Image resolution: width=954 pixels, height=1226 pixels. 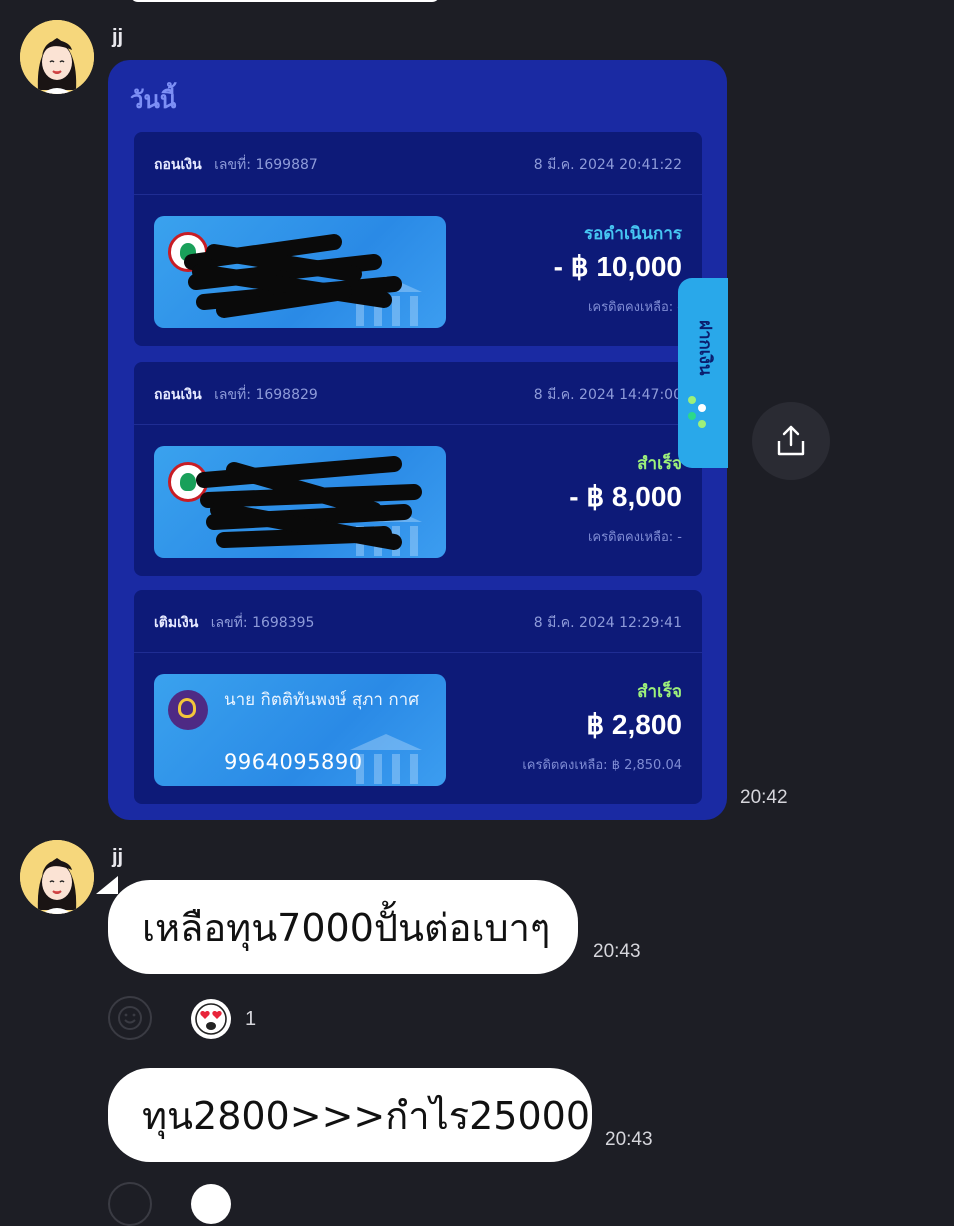 What do you see at coordinates (366, 1115) in the screenshot?
I see `message-text: ทุน2800>>>กำไร25000` at bounding box center [366, 1115].